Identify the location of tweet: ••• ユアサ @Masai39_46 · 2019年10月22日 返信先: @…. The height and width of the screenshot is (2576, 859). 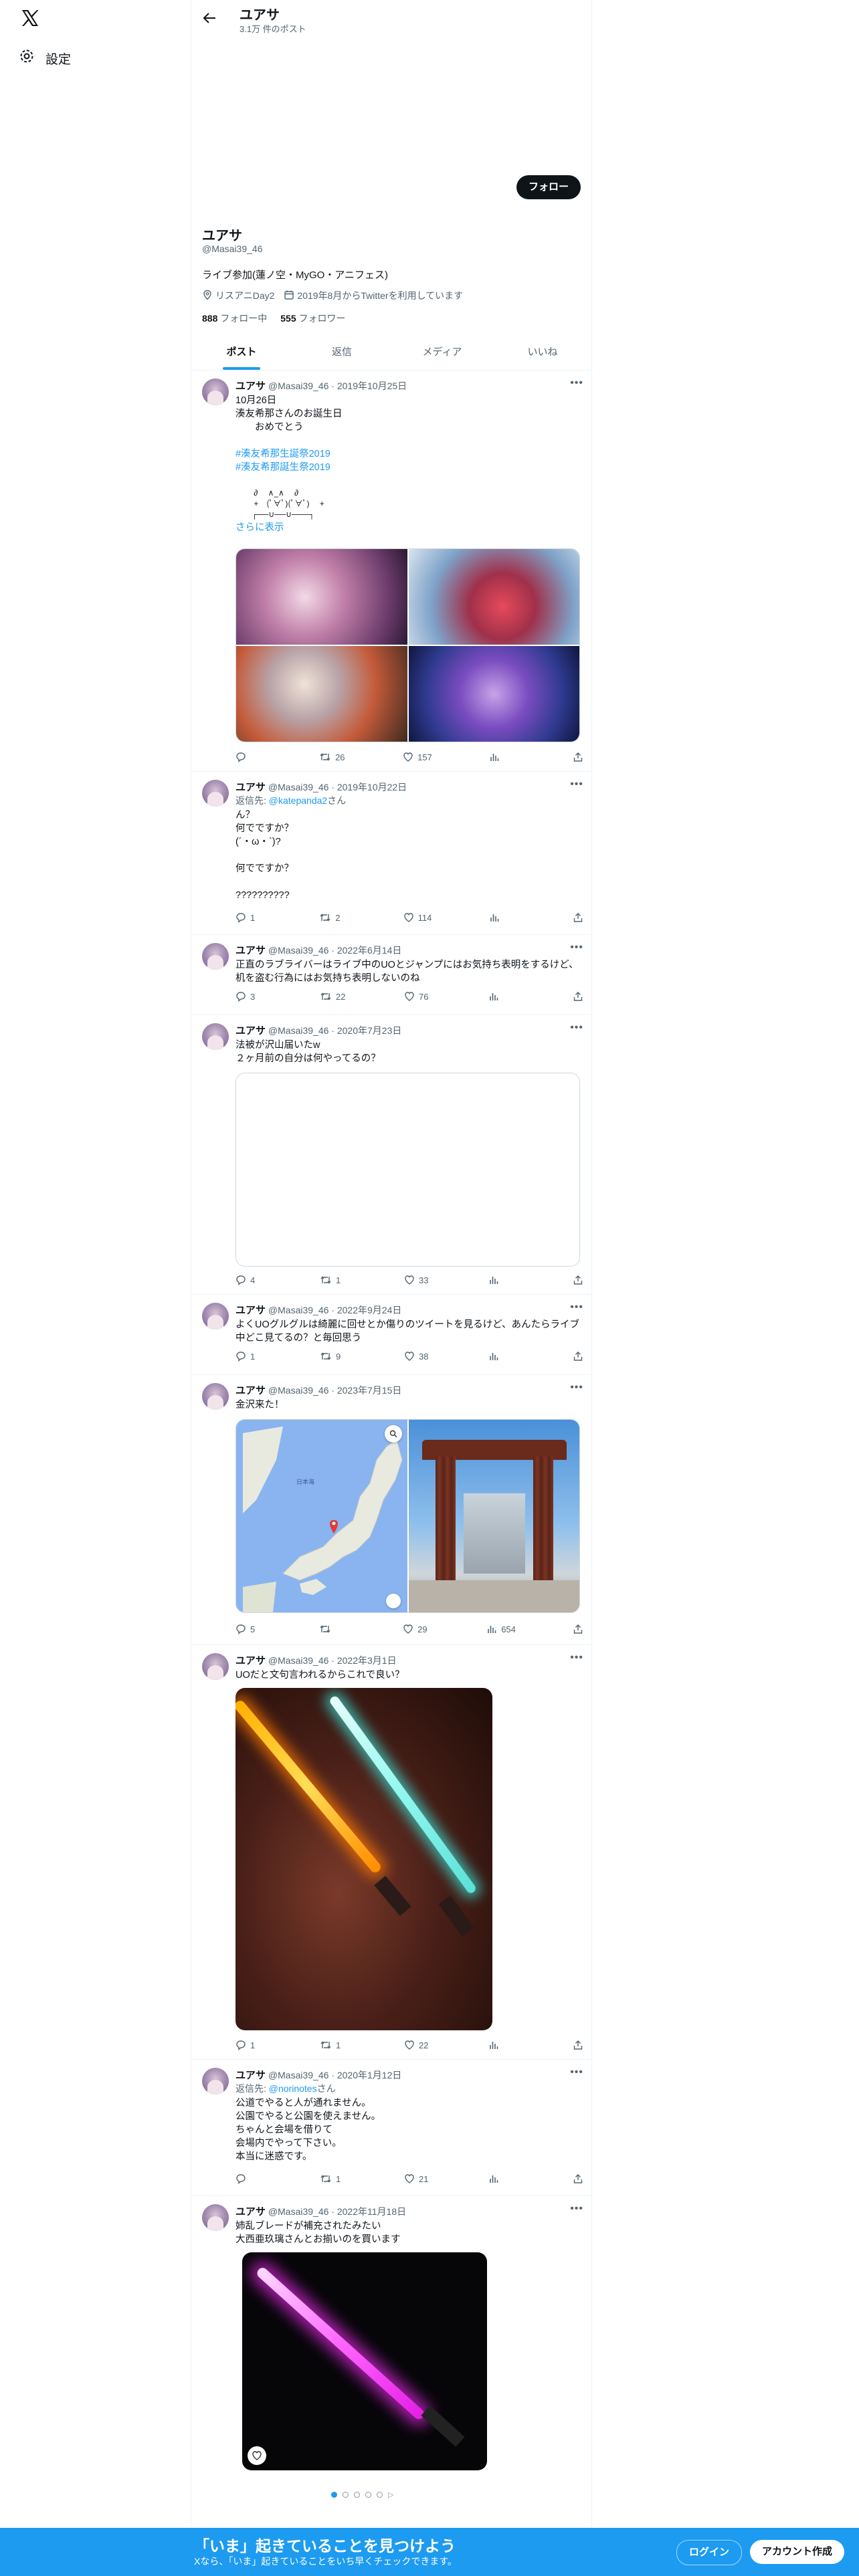
(391, 854).